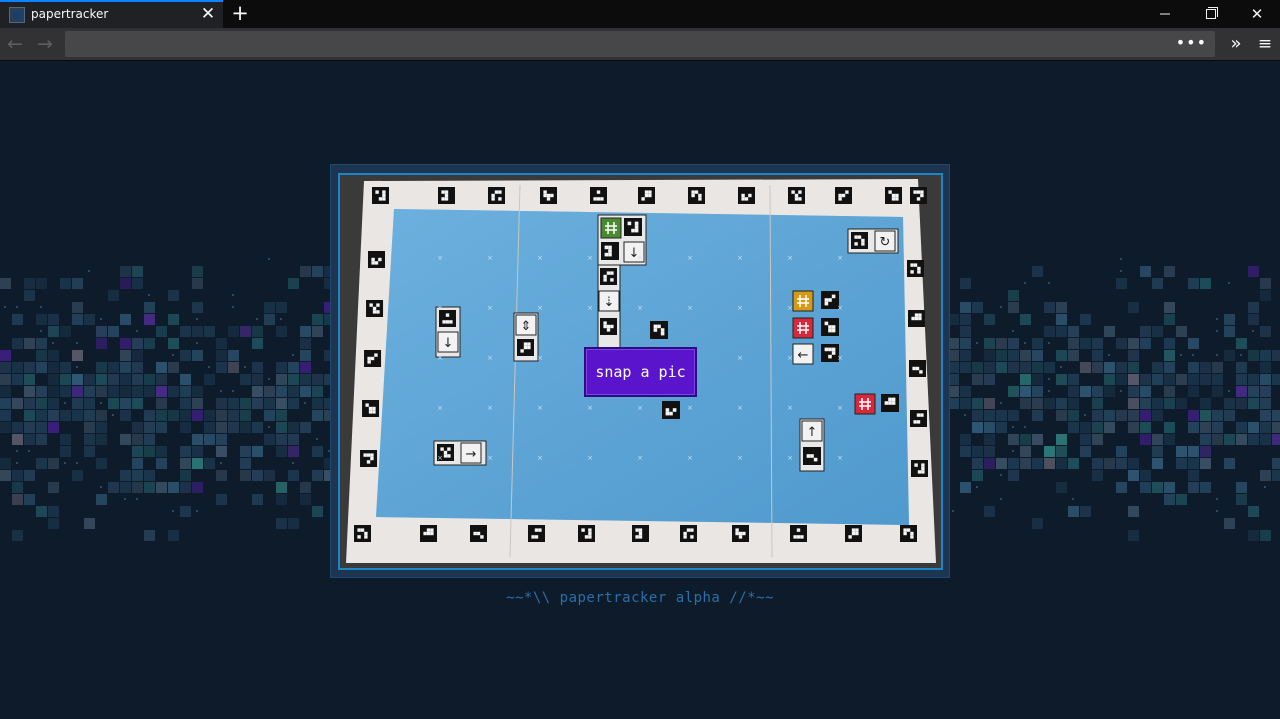  I want to click on close-tab-icon: ✕, so click(208, 14).